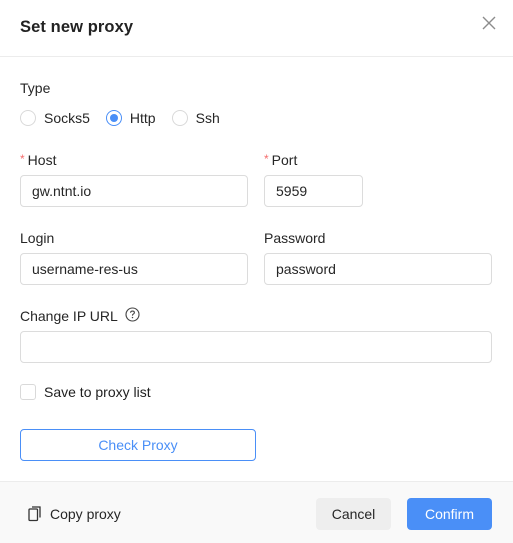  Describe the element at coordinates (295, 238) in the screenshot. I see `password-label: Password` at that location.